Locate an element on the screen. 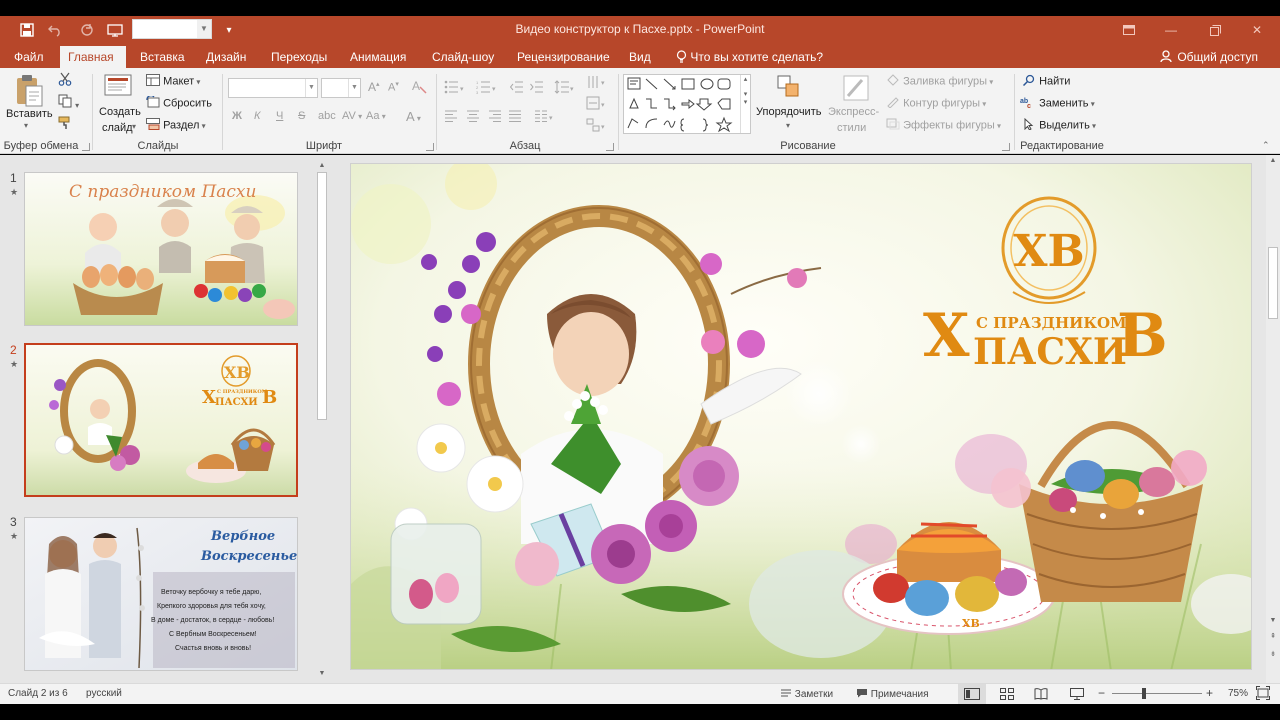  tell-me-box: Что вы хотите сделать? is located at coordinates (749, 57).